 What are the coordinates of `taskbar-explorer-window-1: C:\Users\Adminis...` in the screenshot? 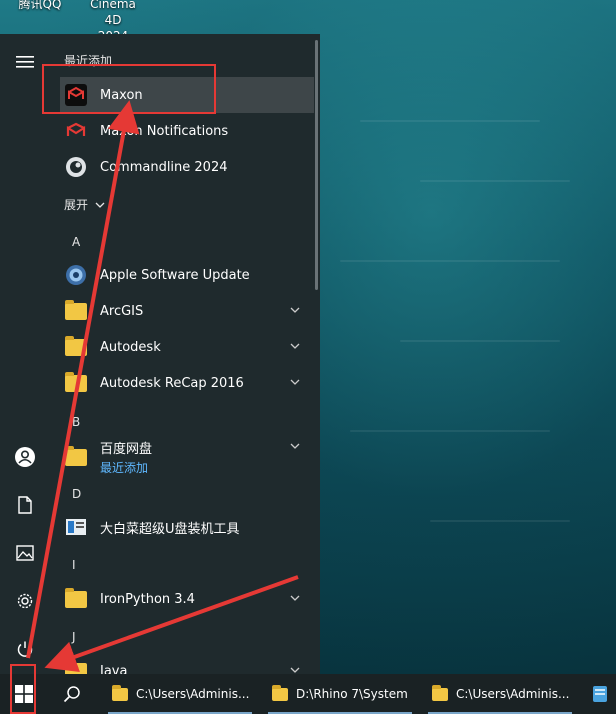 It's located at (180, 694).